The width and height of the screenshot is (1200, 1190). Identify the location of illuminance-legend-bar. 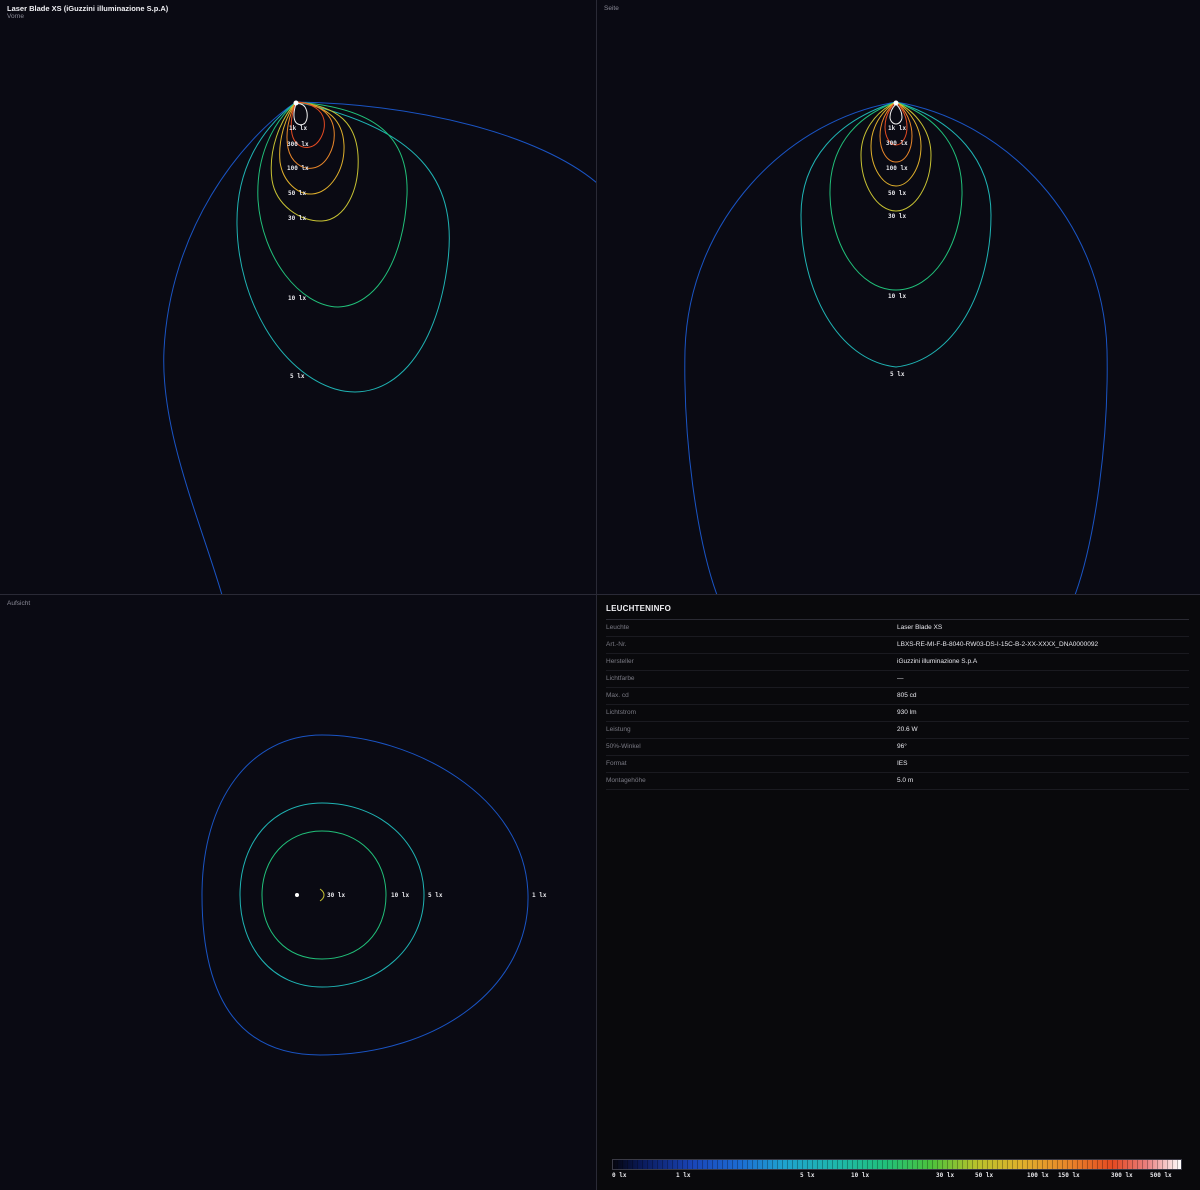
(897, 1164).